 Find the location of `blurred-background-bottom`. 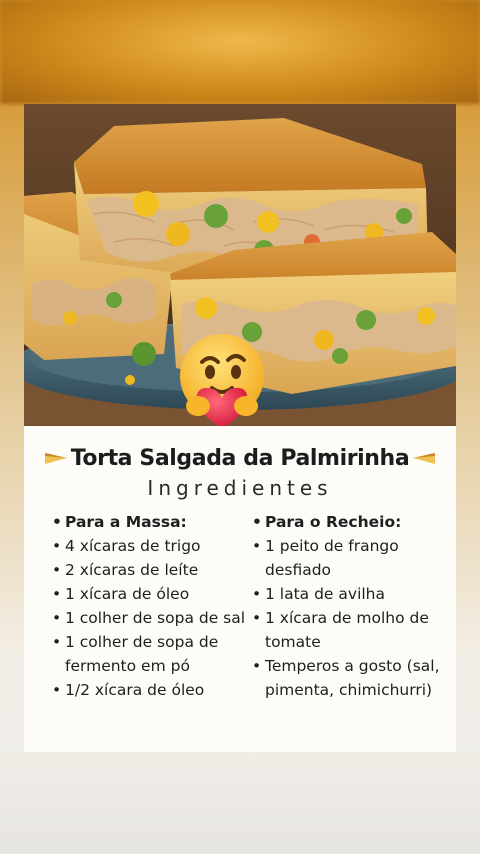

blurred-background-bottom is located at coordinates (240, 803).